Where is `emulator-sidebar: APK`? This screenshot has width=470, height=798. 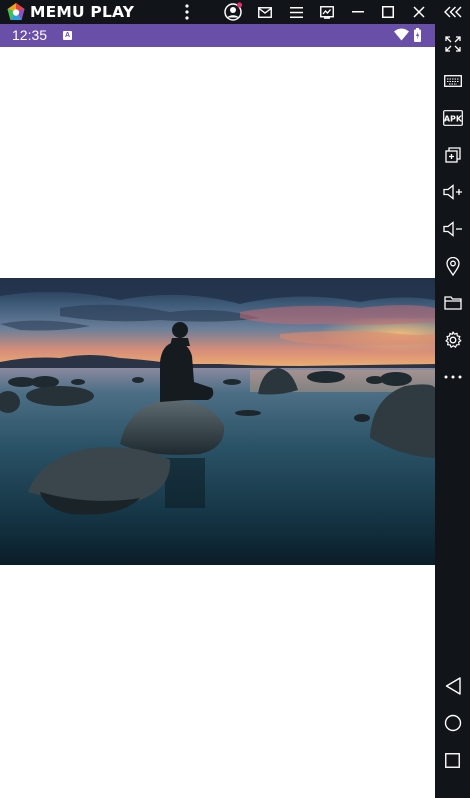
emulator-sidebar: APK is located at coordinates (452, 411).